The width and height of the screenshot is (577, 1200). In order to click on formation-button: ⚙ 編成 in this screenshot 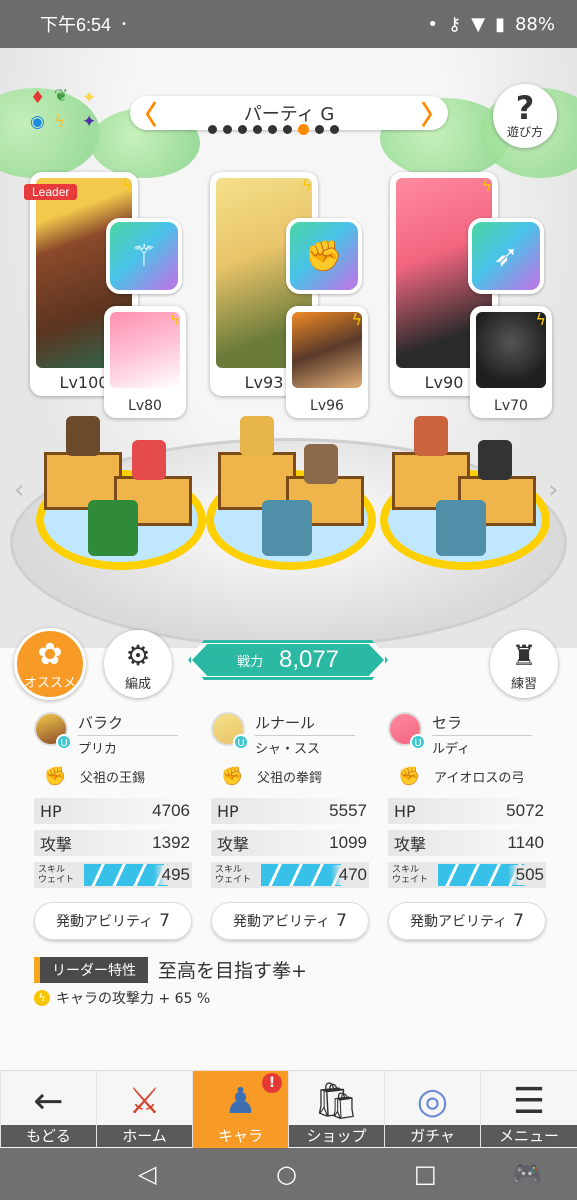, I will do `click(138, 664)`.